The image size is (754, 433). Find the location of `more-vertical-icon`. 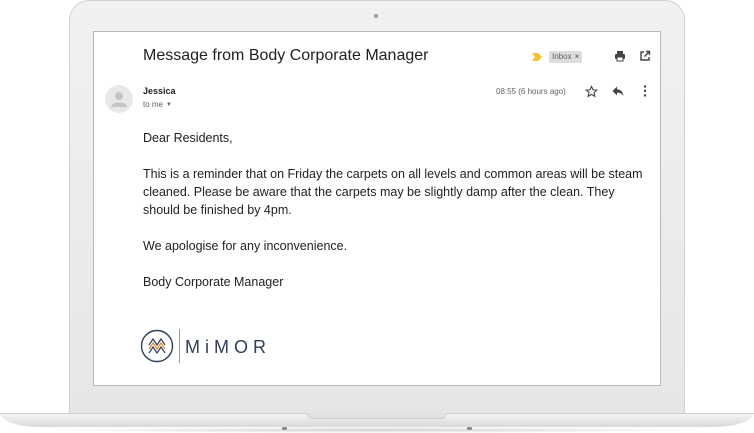

more-vertical-icon is located at coordinates (645, 91).